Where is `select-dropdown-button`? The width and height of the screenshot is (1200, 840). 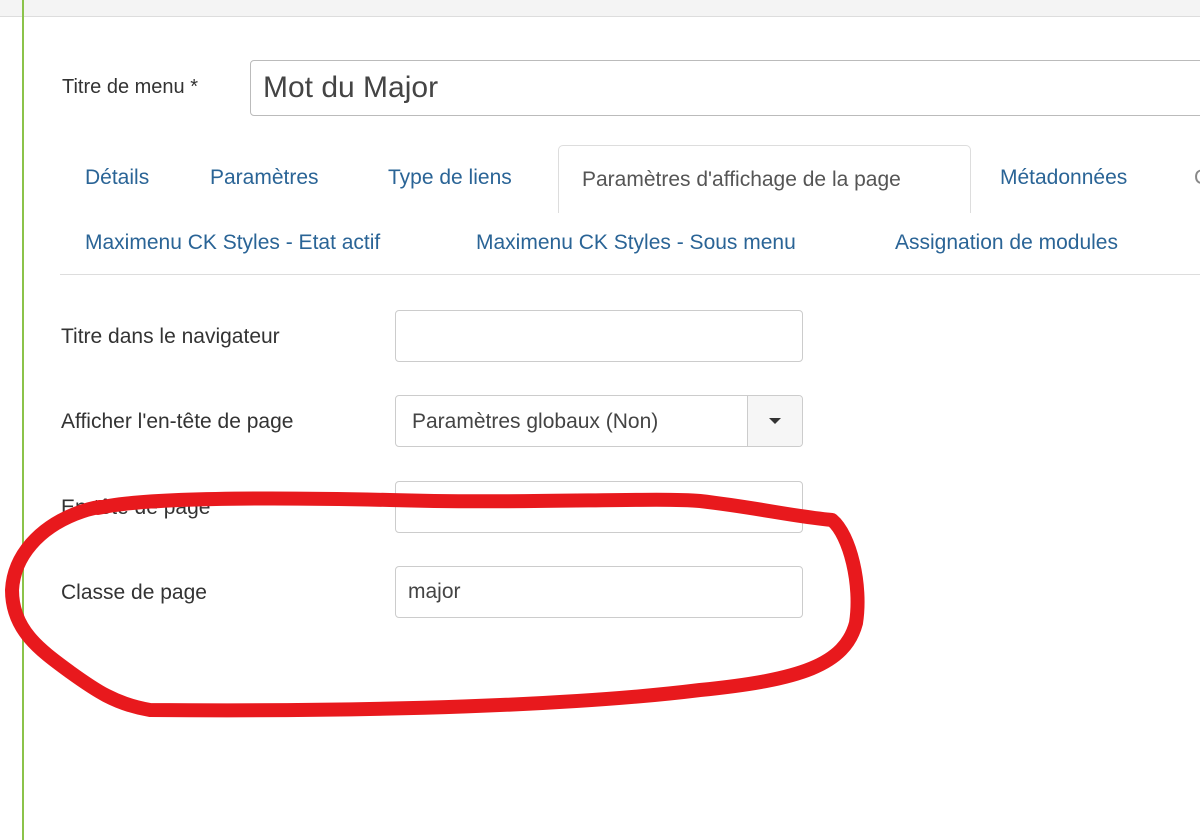
select-dropdown-button is located at coordinates (774, 421).